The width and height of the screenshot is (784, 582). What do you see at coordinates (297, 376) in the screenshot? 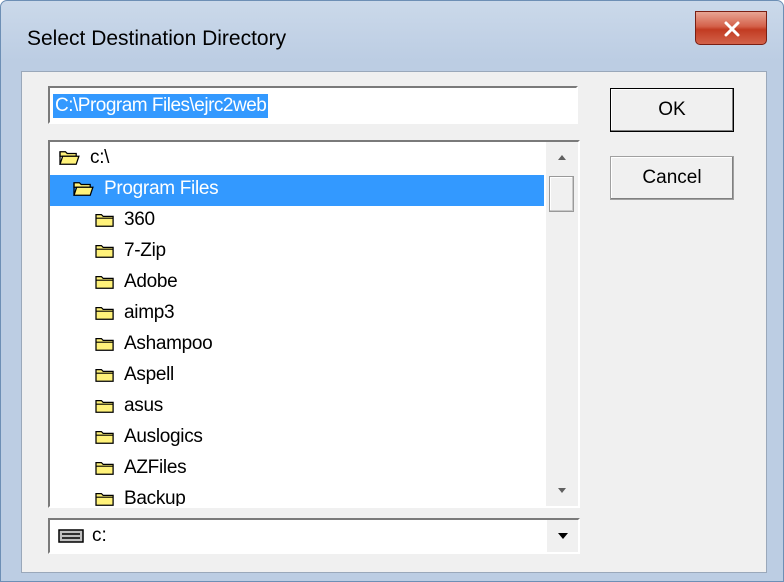
I see `directory-list-item: Aspell` at bounding box center [297, 376].